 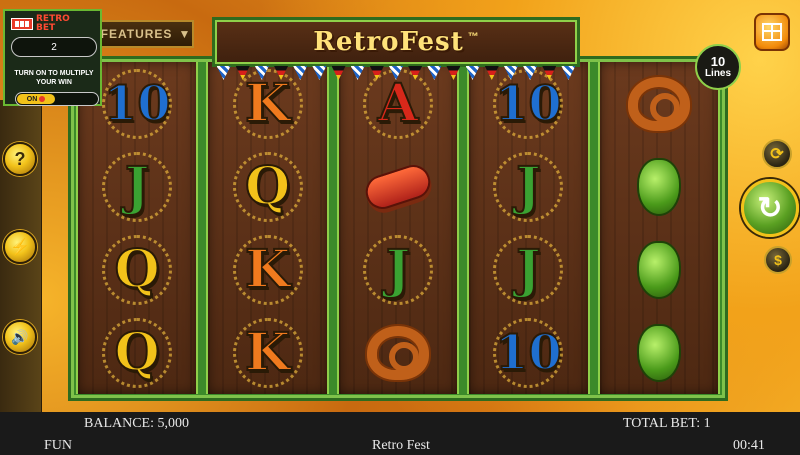 What do you see at coordinates (22, 24) in the screenshot?
I see `retro-bet-logo-icon` at bounding box center [22, 24].